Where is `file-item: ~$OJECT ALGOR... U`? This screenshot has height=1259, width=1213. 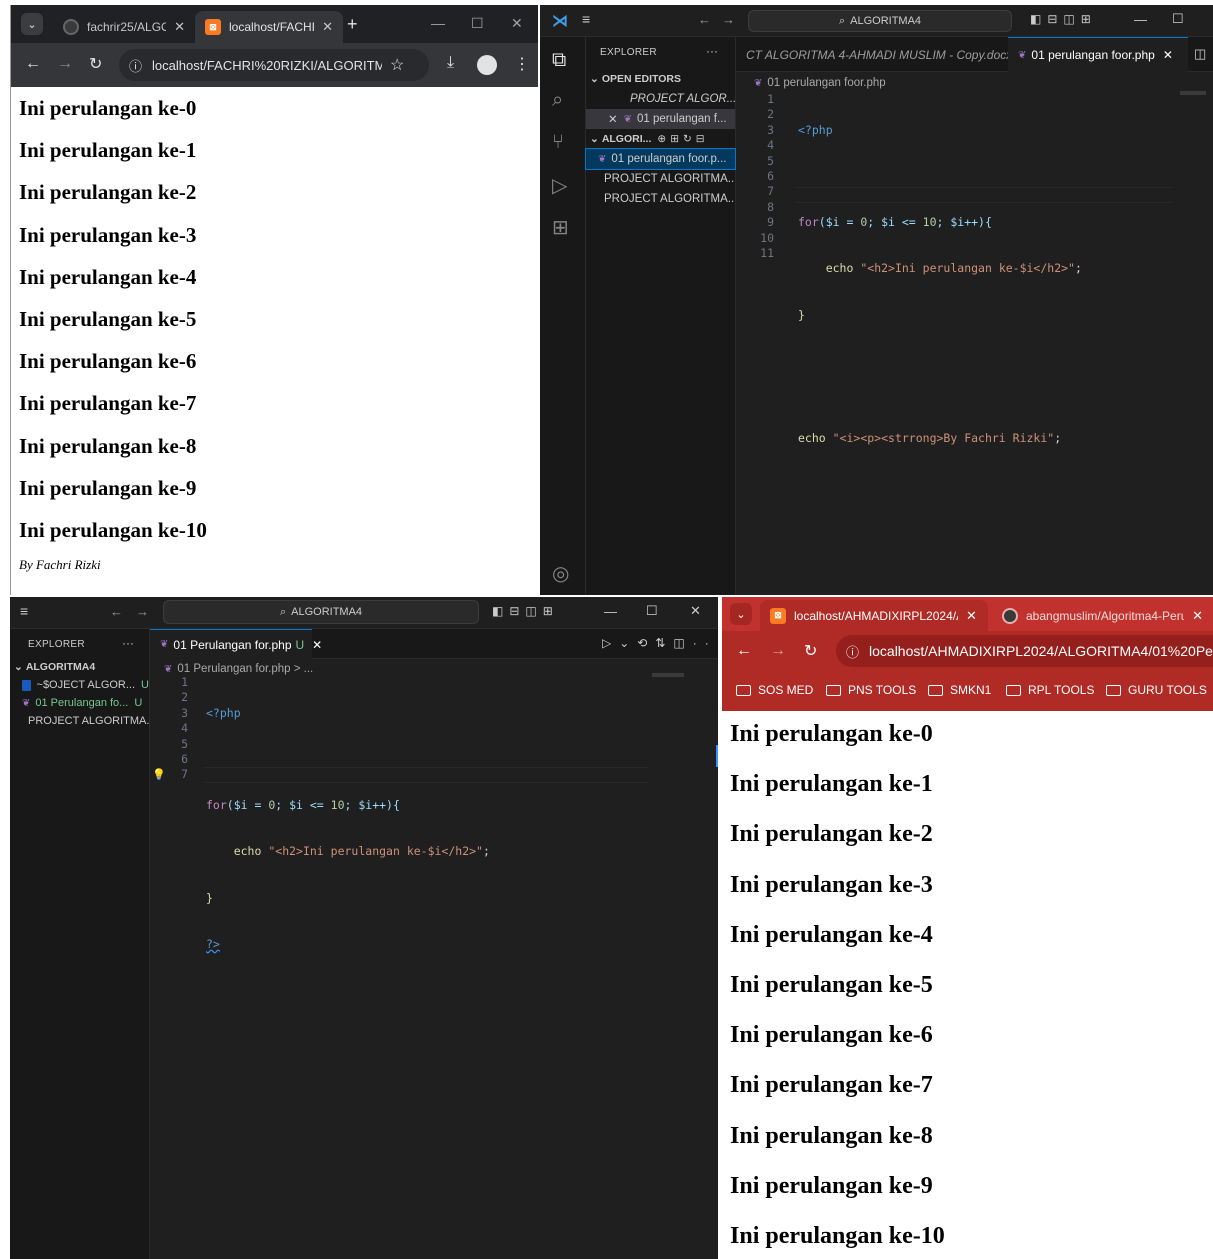 file-item: ~$OJECT ALGOR... U is located at coordinates (79, 685).